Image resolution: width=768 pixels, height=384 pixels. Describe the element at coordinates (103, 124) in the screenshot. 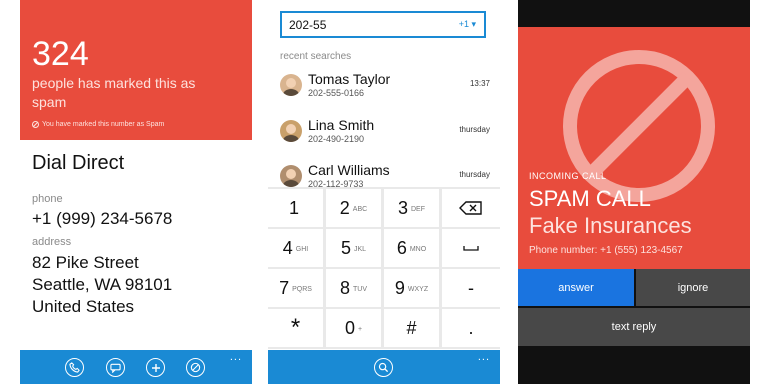

I see `marked-note-text: You have marked this number as Spam` at that location.